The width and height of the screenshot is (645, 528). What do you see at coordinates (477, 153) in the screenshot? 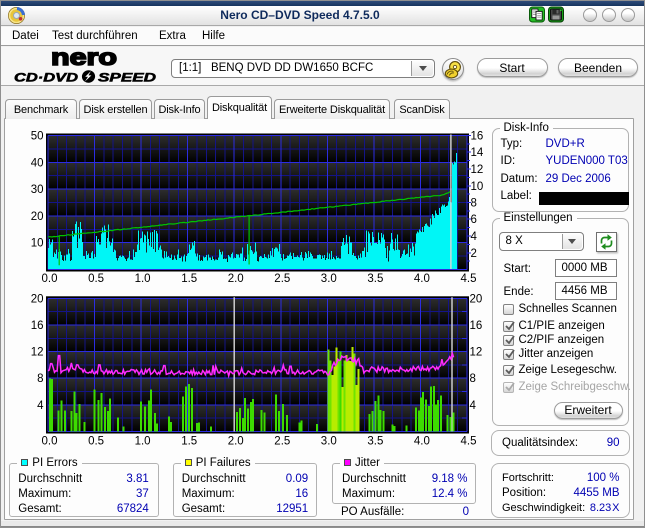
I see `svg-text: 14` at bounding box center [477, 153].